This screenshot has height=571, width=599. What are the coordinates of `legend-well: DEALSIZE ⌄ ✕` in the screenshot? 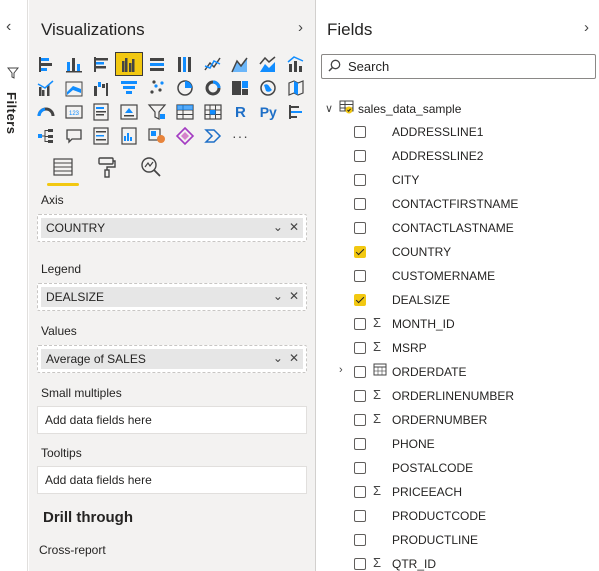 It's located at (172, 297).